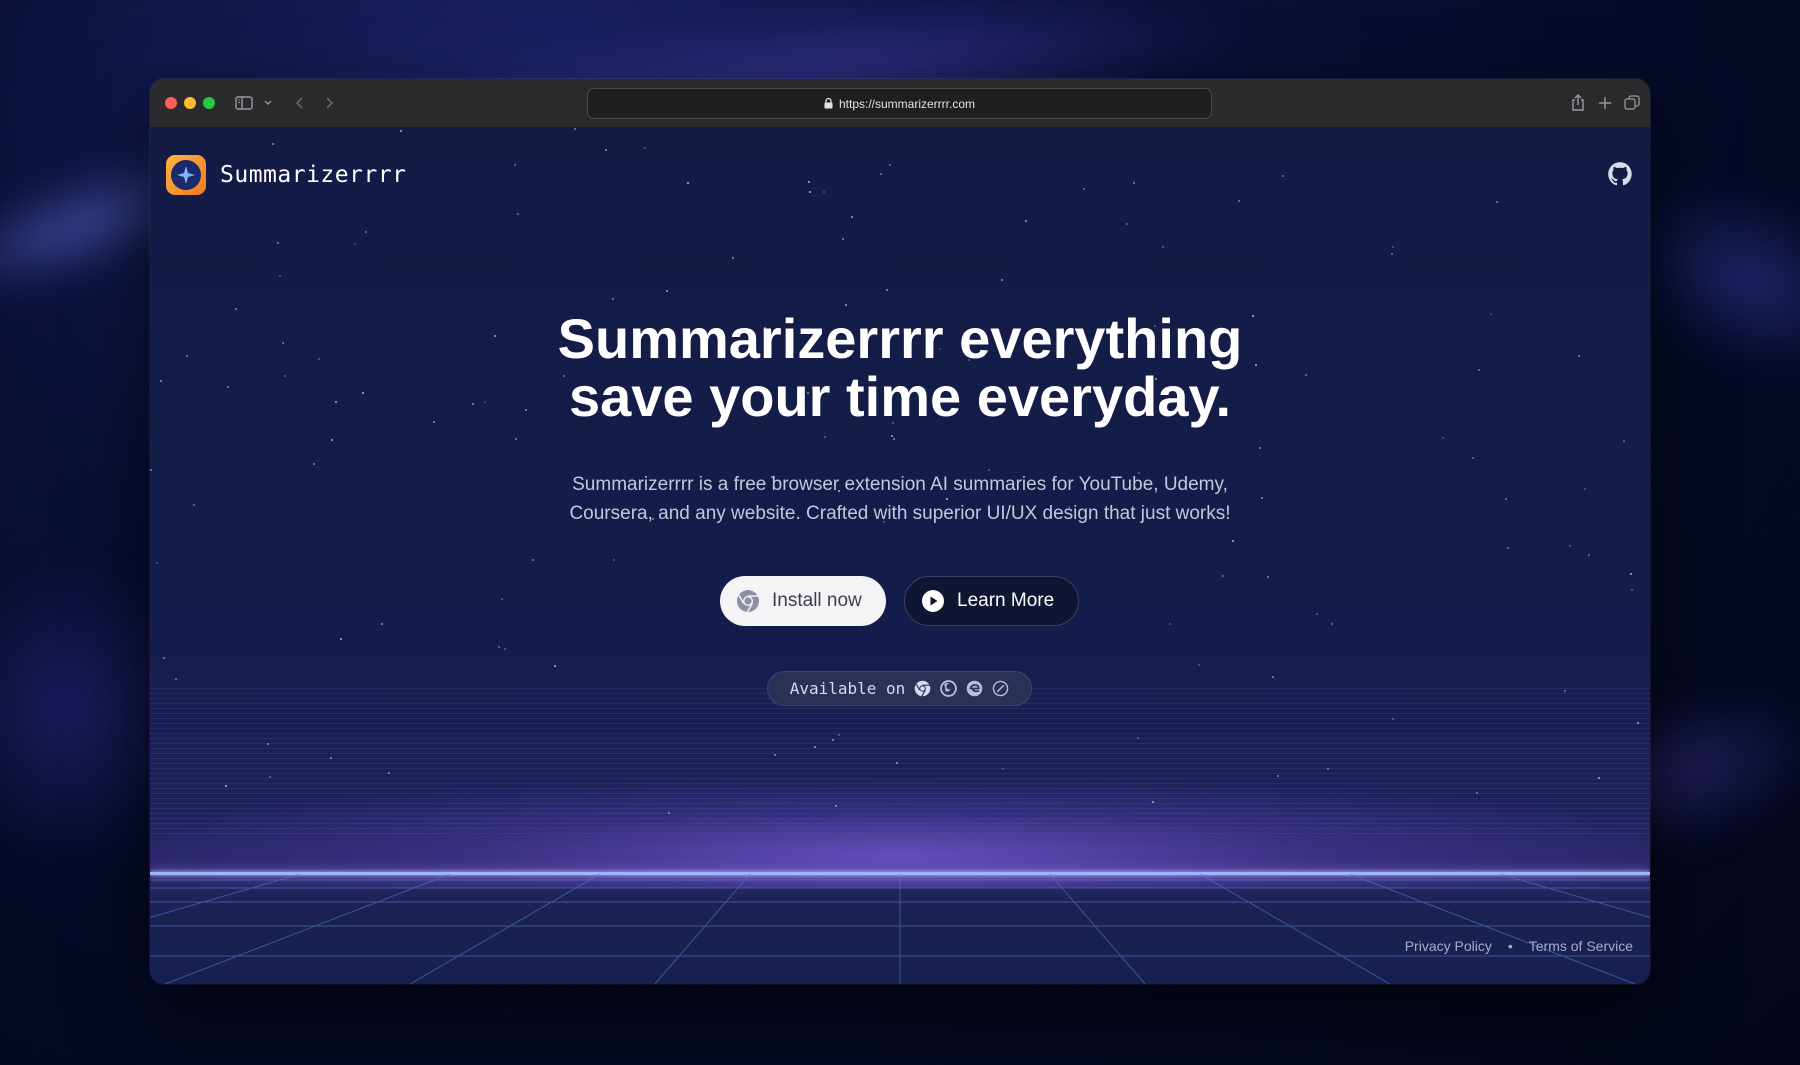 This screenshot has height=1065, width=1800. I want to click on learn-more-button: Learn More, so click(991, 601).